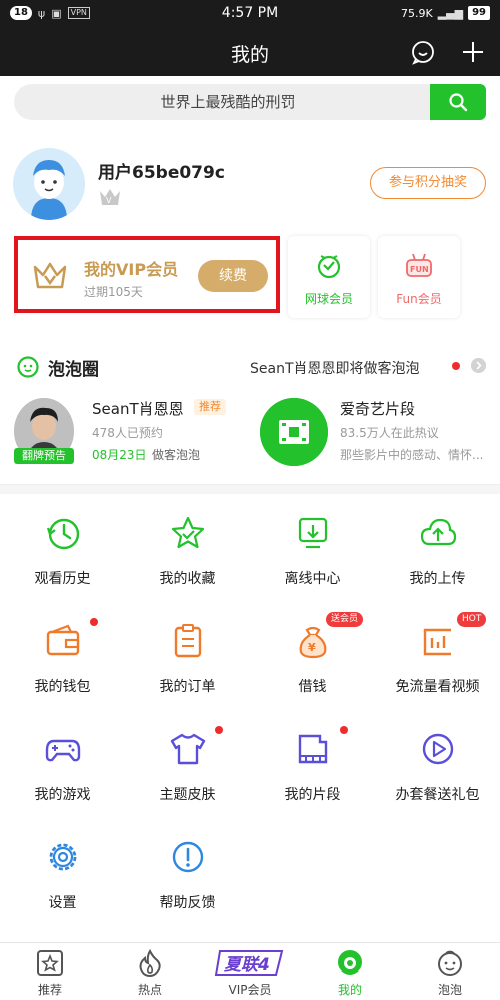 The image size is (500, 1000). I want to click on grid-label: 离线中心, so click(312, 579).